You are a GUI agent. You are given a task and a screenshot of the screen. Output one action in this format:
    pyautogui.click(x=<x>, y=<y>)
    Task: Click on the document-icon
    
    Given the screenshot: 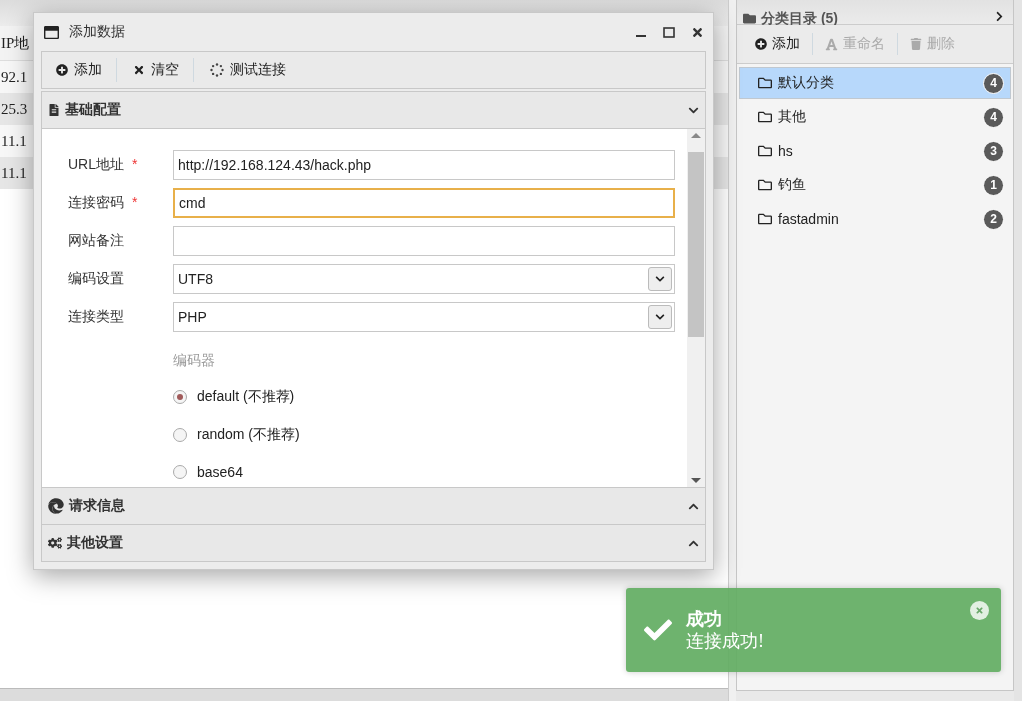 What is the action you would take?
    pyautogui.click(x=54, y=110)
    